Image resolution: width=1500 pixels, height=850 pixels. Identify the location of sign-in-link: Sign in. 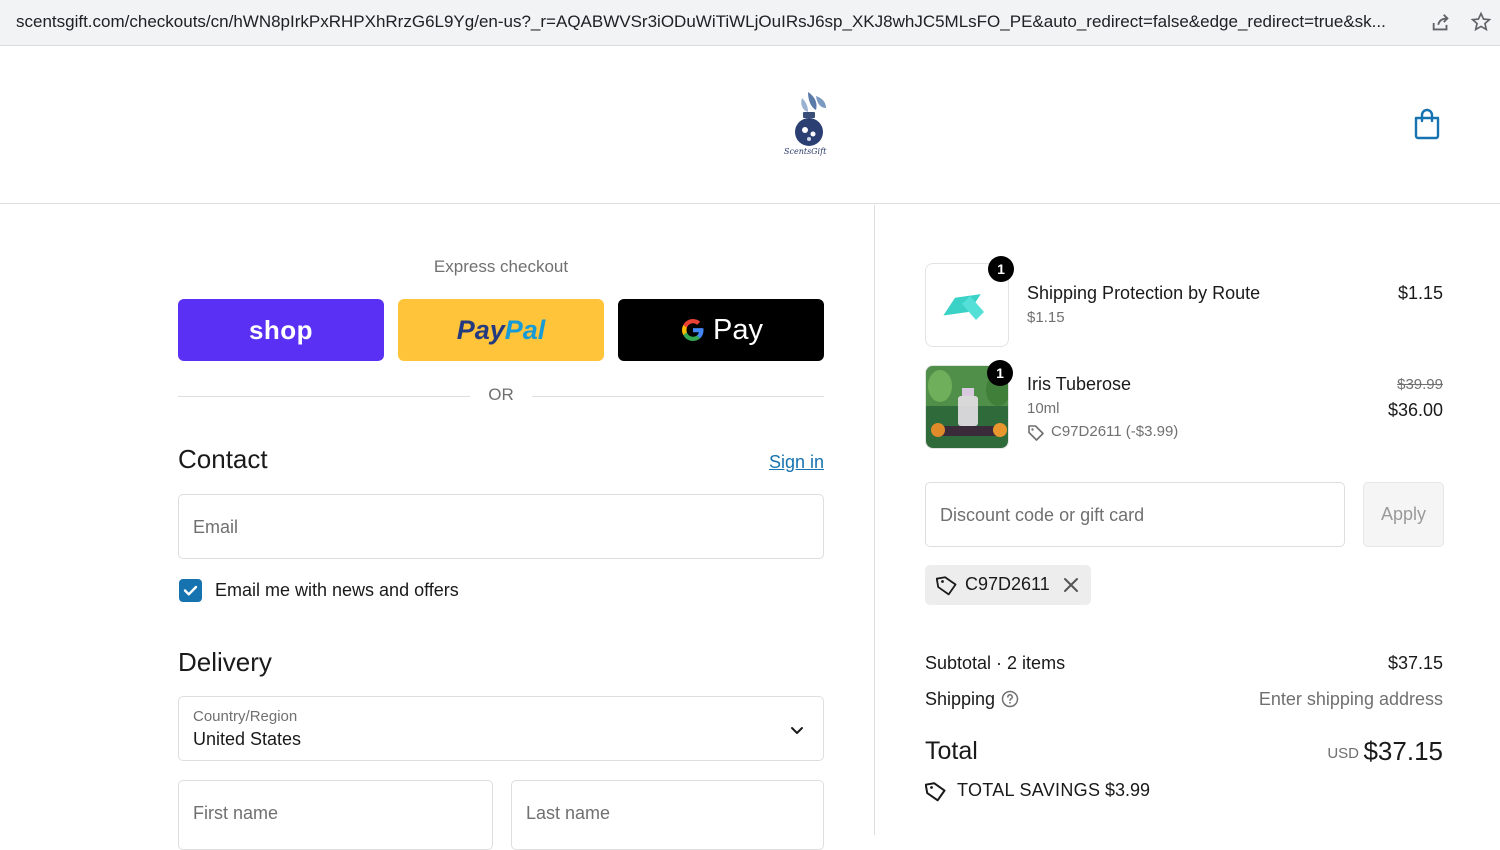
(796, 462).